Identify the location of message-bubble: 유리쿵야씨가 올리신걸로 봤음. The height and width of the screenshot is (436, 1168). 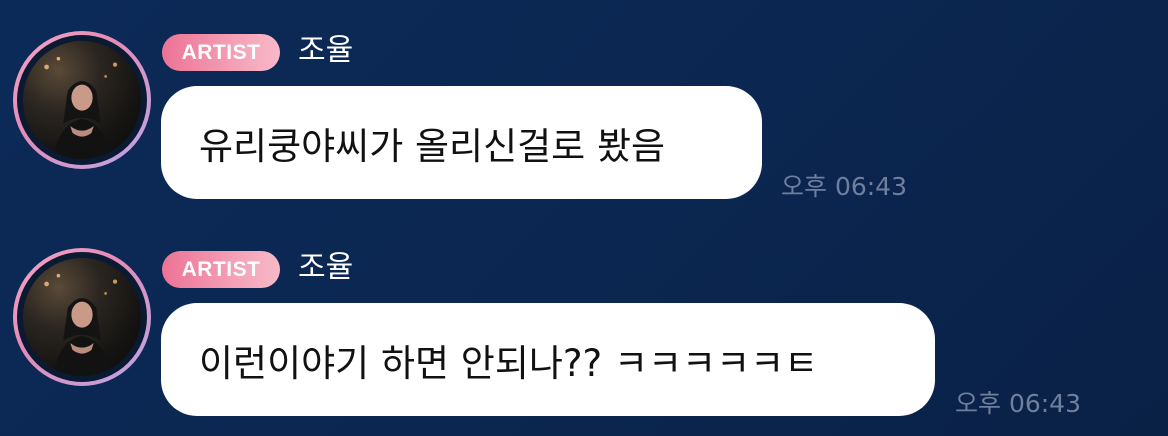
(461, 142).